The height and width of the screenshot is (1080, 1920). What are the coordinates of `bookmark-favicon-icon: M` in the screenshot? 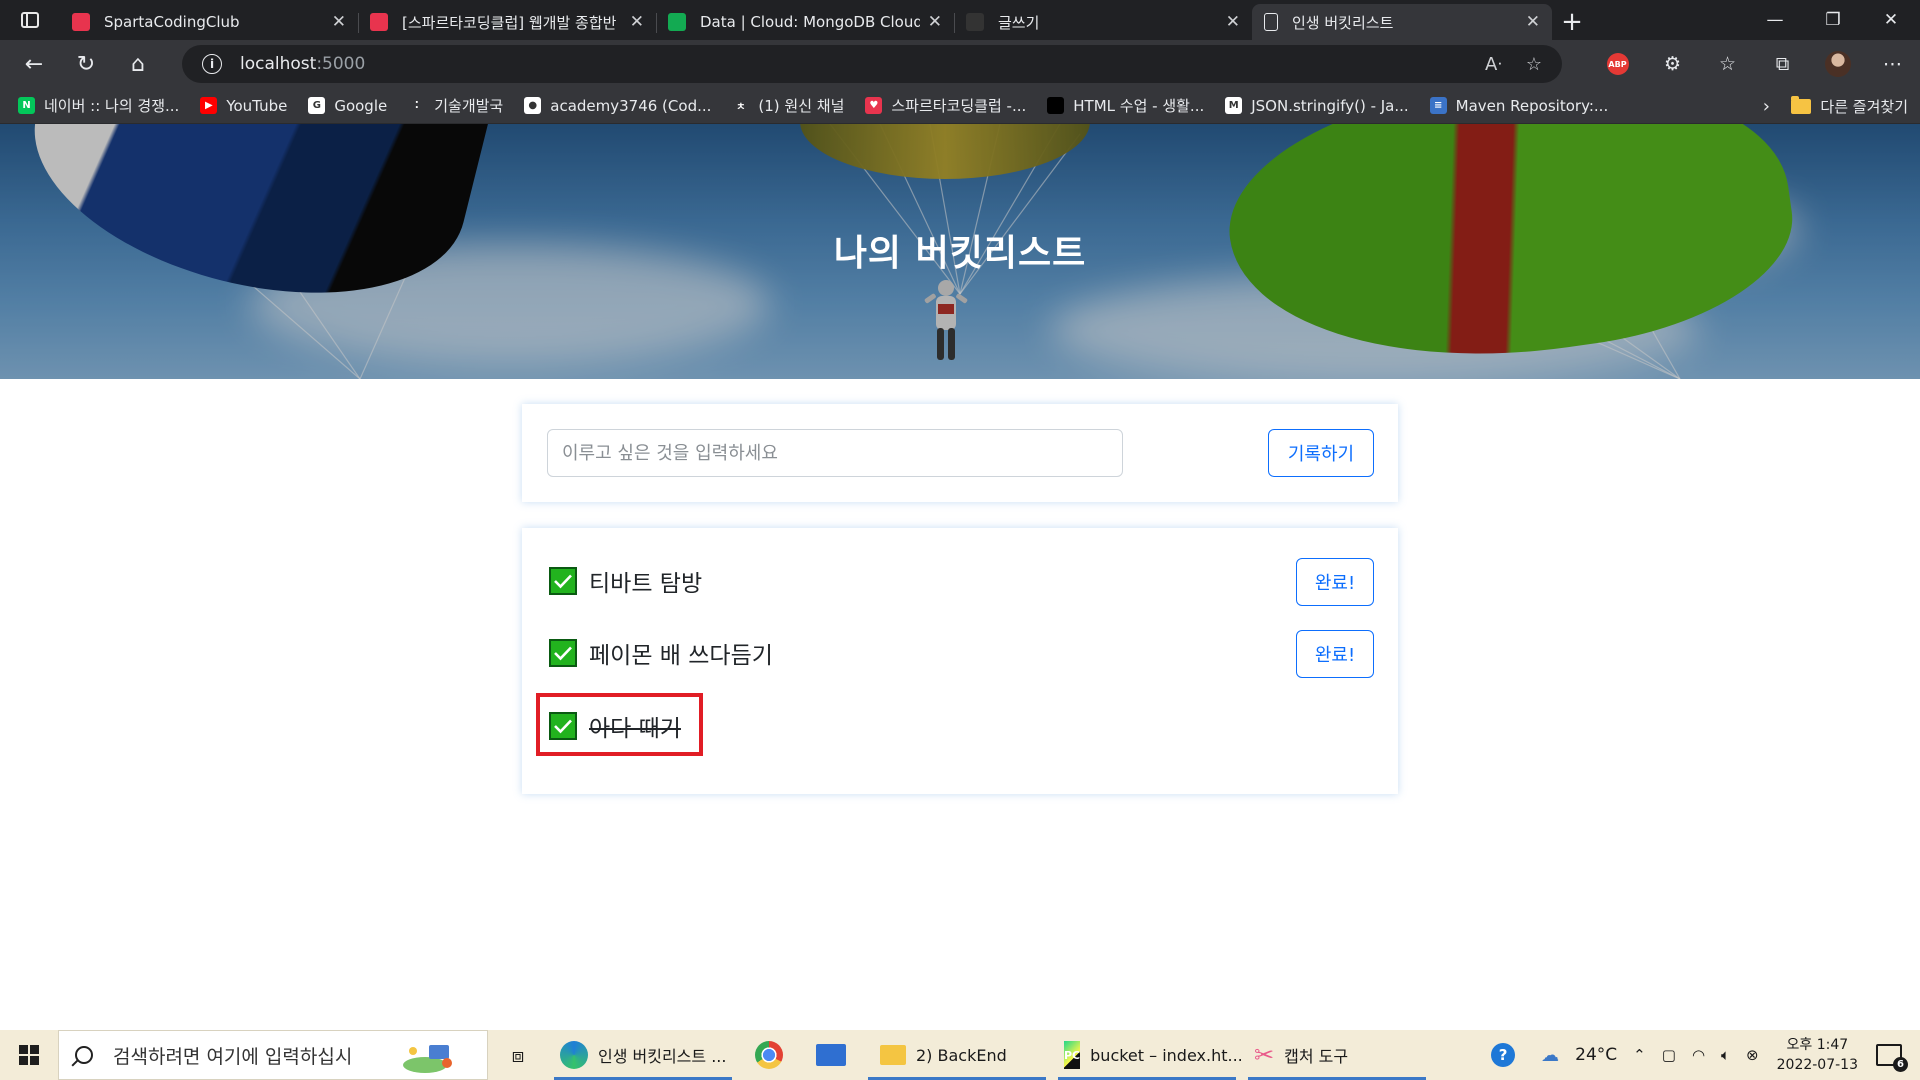 It's located at (1234, 105).